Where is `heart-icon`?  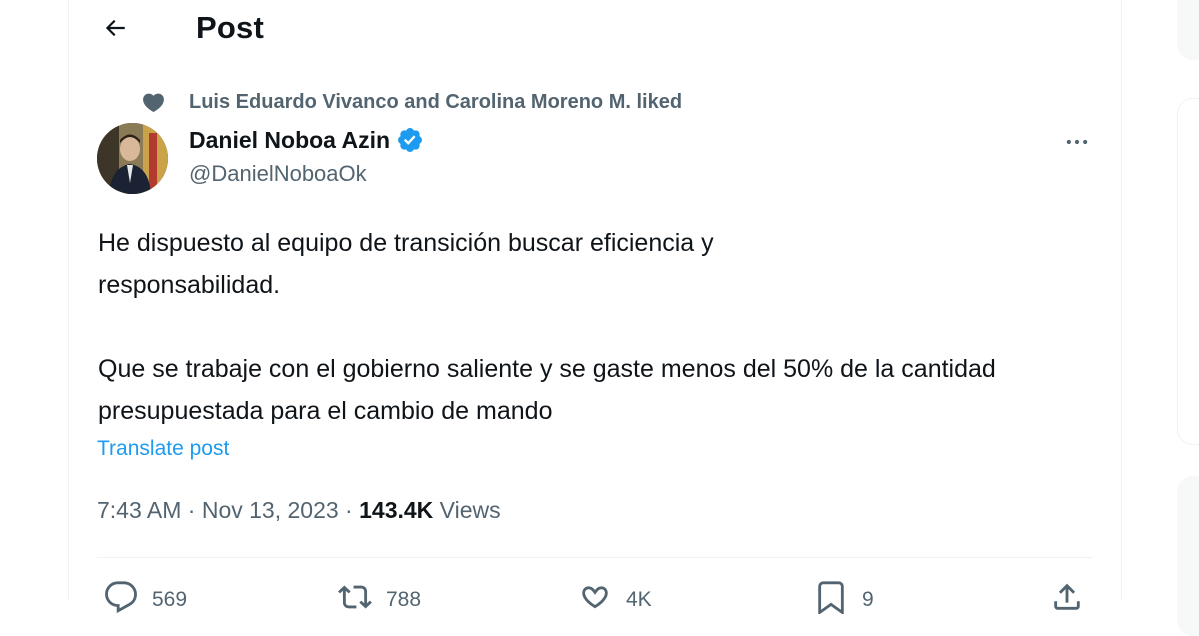
heart-icon is located at coordinates (153, 102).